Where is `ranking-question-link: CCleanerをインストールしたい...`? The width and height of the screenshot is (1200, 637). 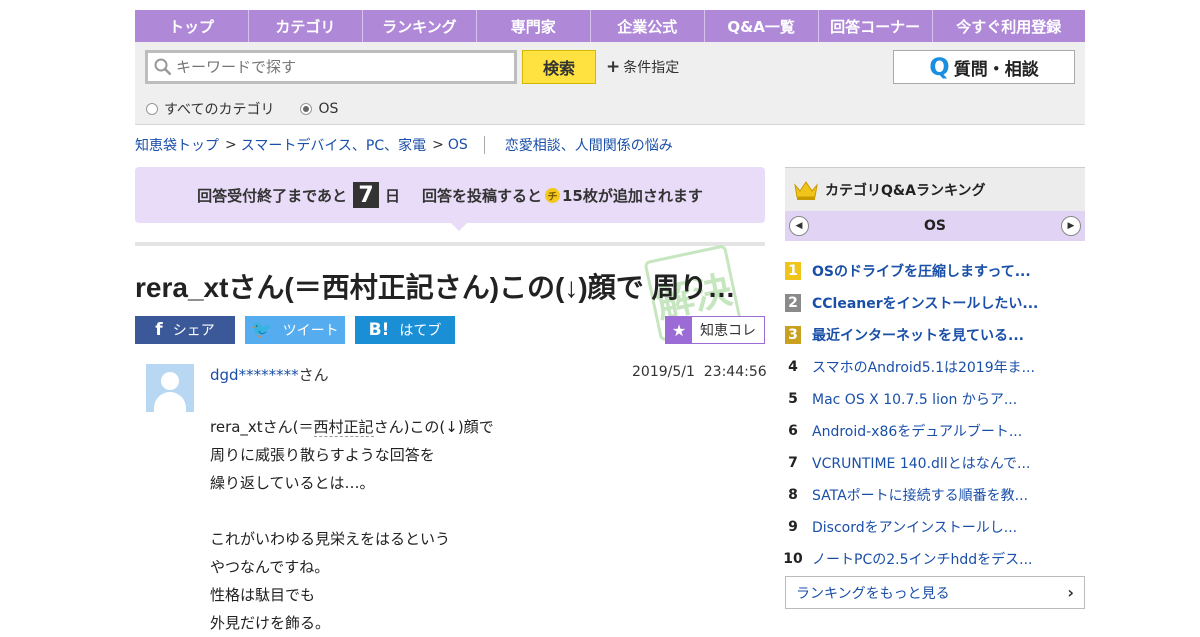 ranking-question-link: CCleanerをインストールしたい... is located at coordinates (925, 303).